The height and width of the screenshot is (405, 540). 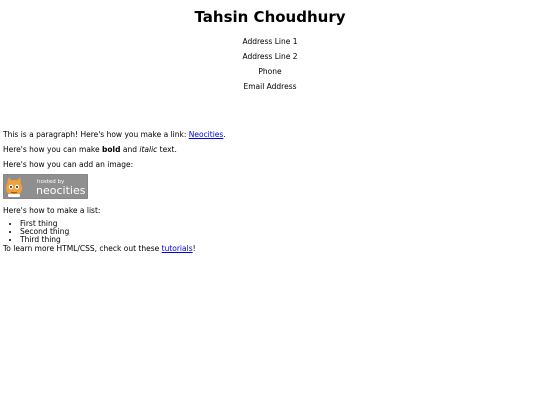 What do you see at coordinates (270, 56) in the screenshot?
I see `address-line-2: Address Line 2` at bounding box center [270, 56].